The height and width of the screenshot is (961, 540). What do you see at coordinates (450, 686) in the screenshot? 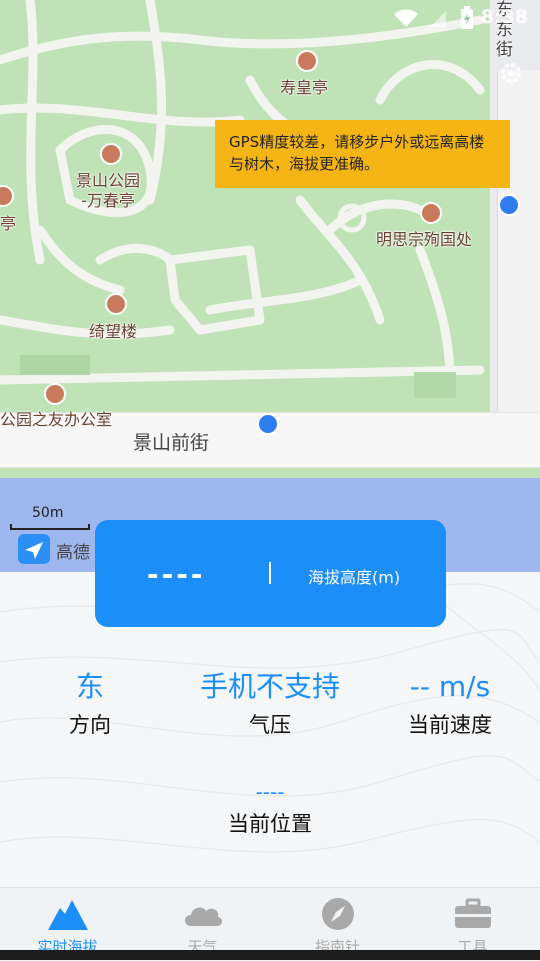
I see `speed-value: -- m/s` at bounding box center [450, 686].